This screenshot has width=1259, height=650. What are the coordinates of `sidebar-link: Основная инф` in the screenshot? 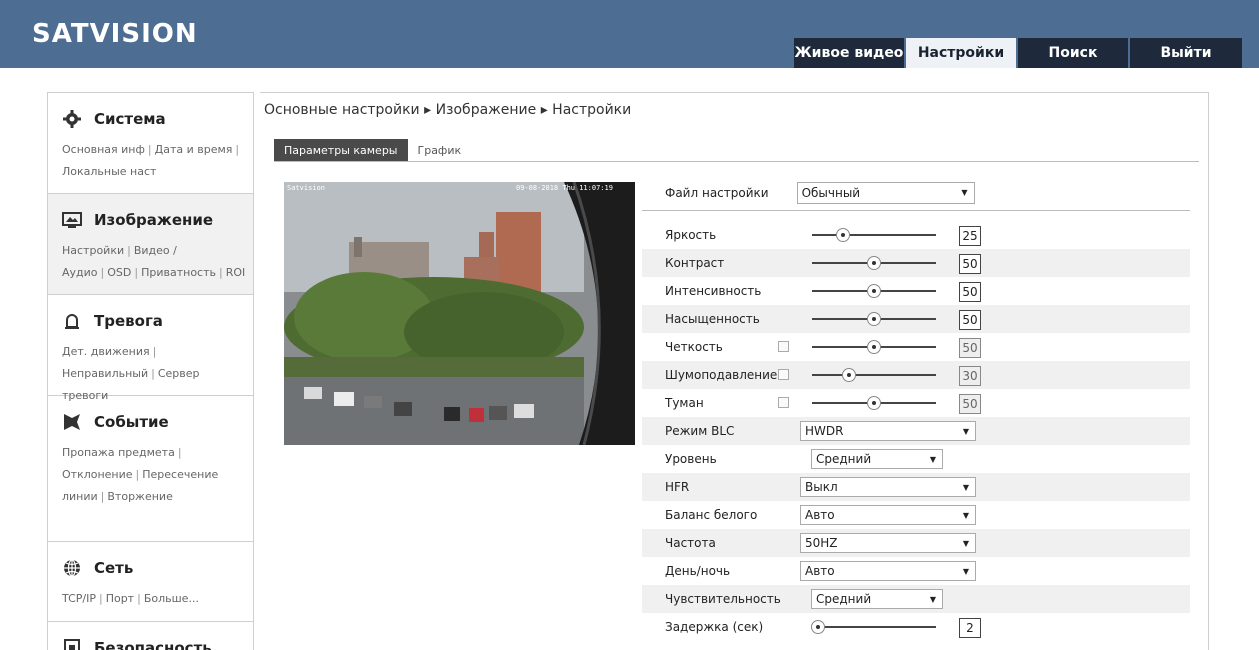 It's located at (103, 149).